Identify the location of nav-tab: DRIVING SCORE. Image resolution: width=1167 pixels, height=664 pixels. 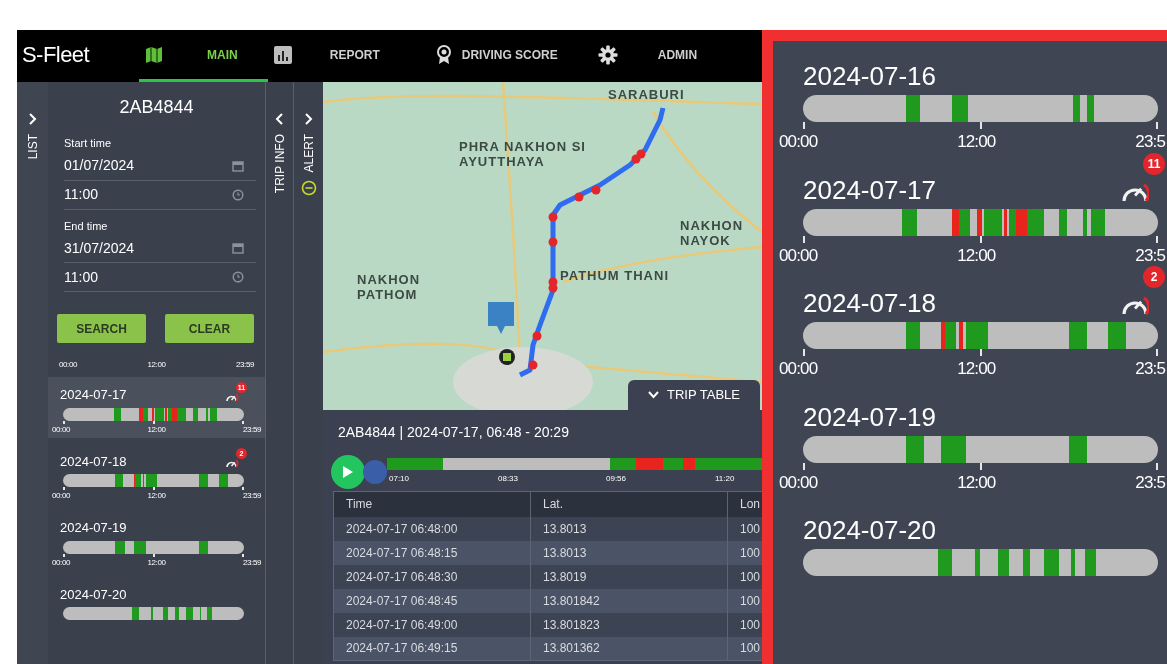
(506, 56).